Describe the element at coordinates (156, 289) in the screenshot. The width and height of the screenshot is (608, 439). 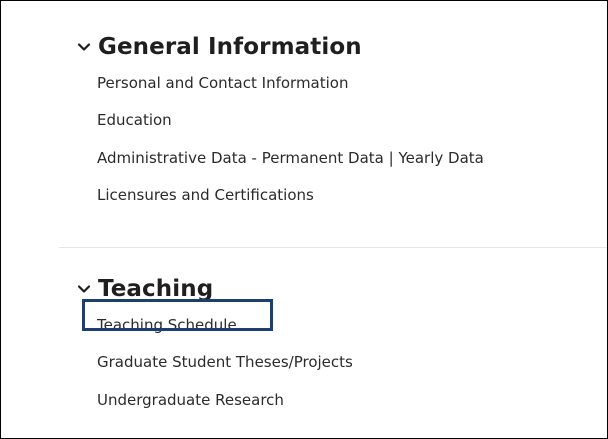
I see `section-title: Teaching` at that location.